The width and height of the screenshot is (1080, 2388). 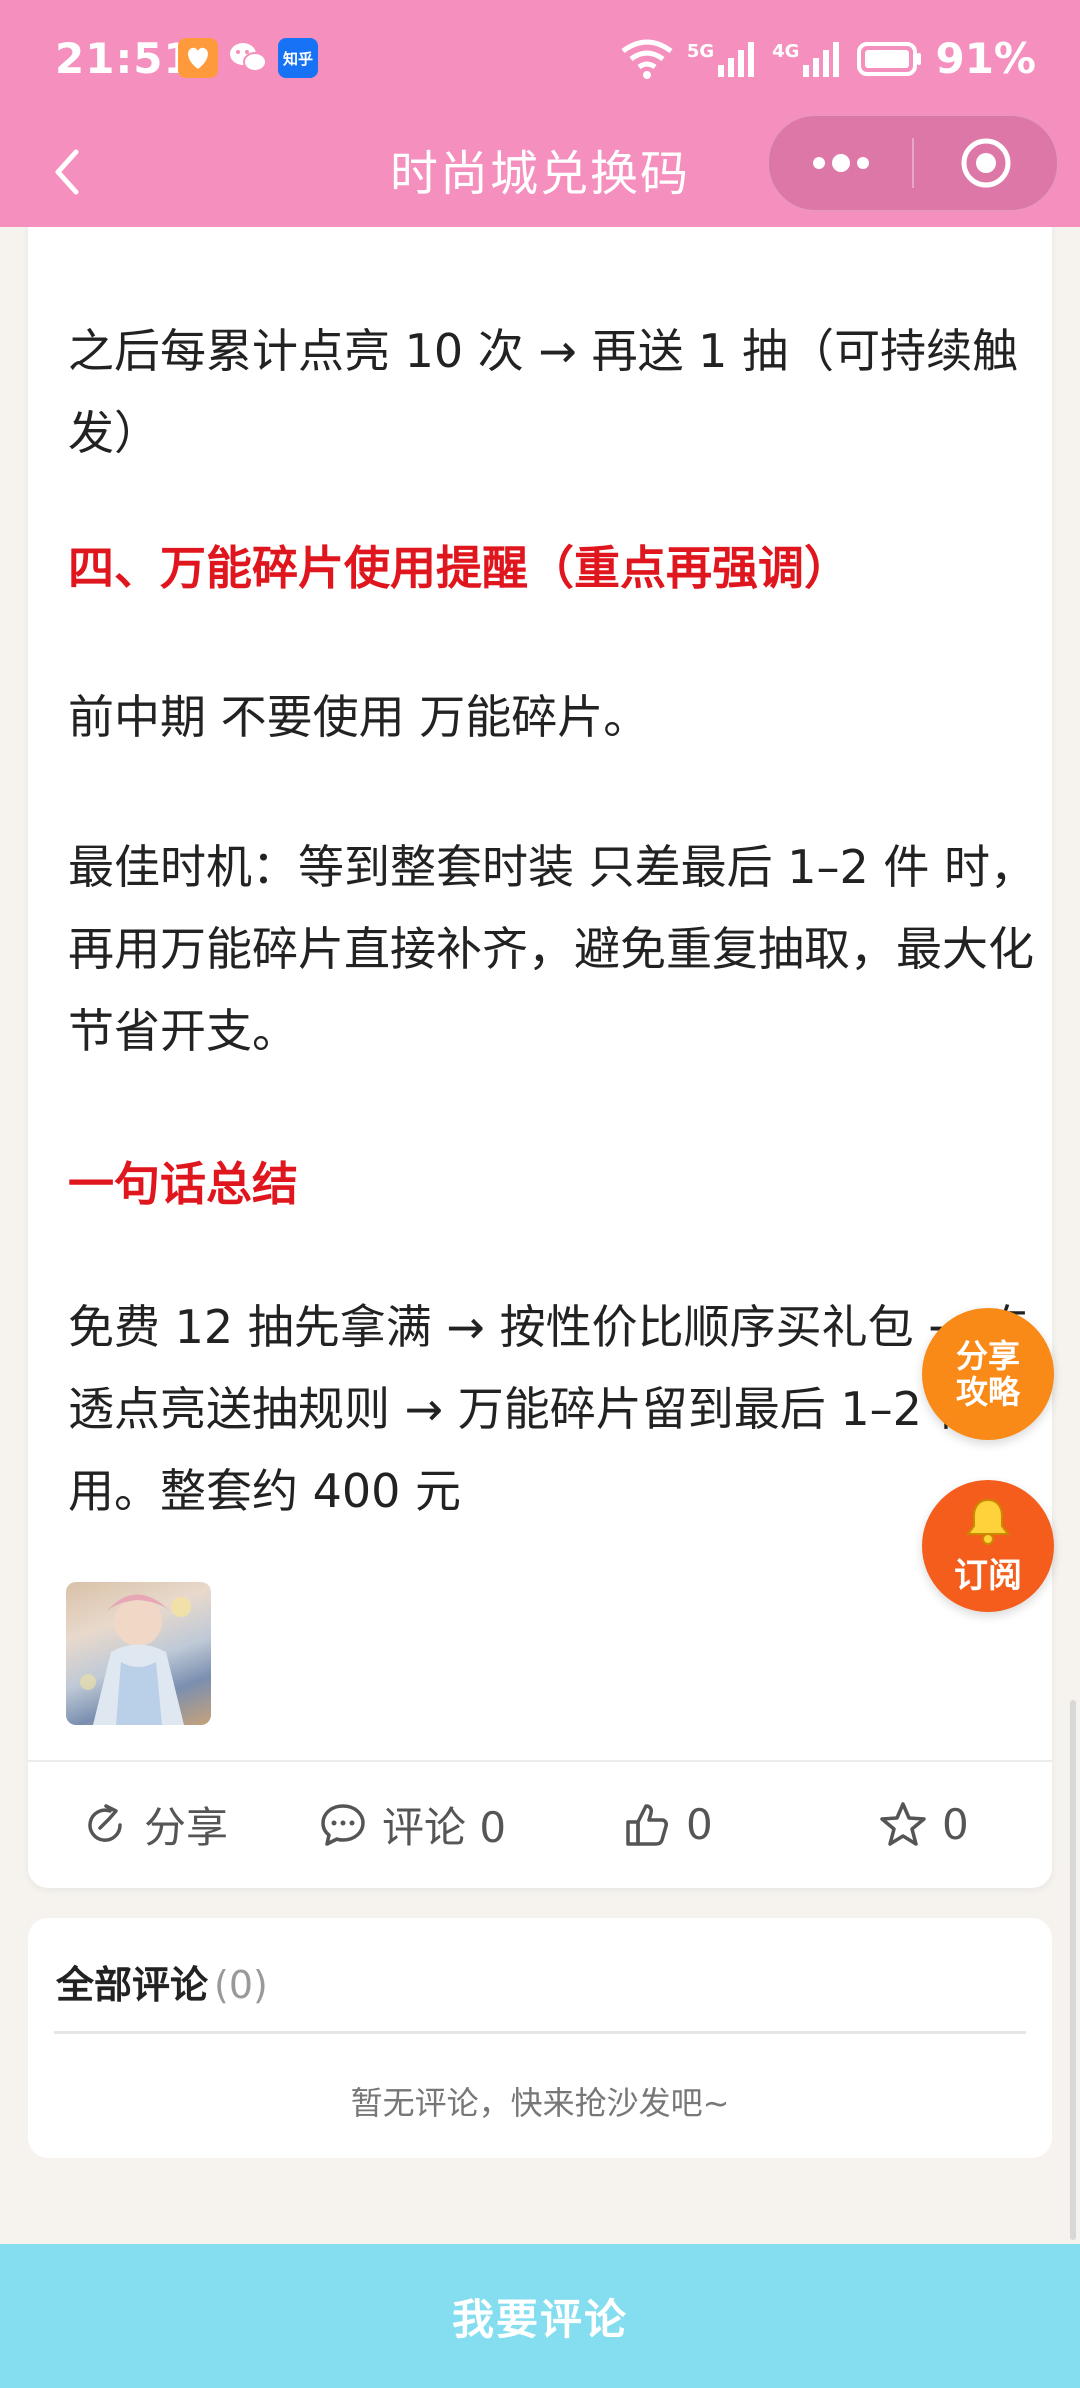 What do you see at coordinates (198, 58) in the screenshot?
I see `heart-app-icon` at bounding box center [198, 58].